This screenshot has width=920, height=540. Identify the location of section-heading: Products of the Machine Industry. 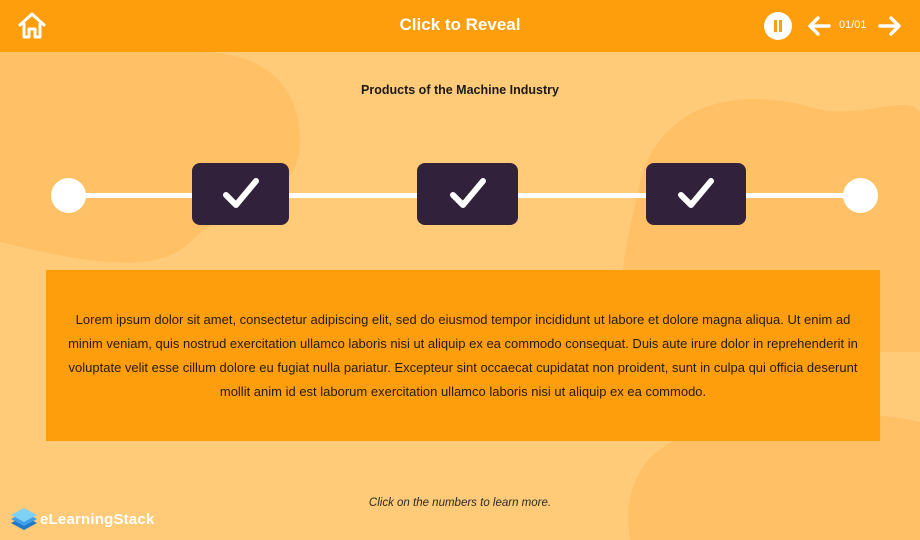
(460, 90).